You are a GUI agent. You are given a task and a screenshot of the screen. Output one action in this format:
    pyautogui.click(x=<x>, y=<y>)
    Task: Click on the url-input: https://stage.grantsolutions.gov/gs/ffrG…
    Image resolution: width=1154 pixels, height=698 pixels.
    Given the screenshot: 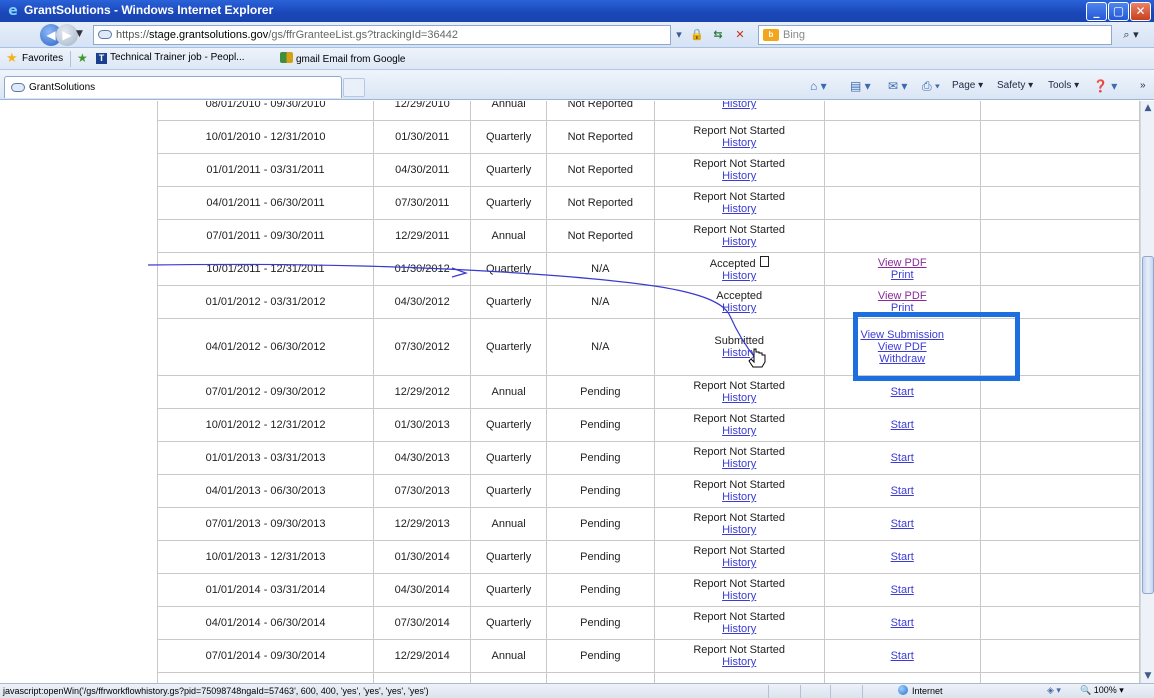 What is the action you would take?
    pyautogui.click(x=382, y=35)
    